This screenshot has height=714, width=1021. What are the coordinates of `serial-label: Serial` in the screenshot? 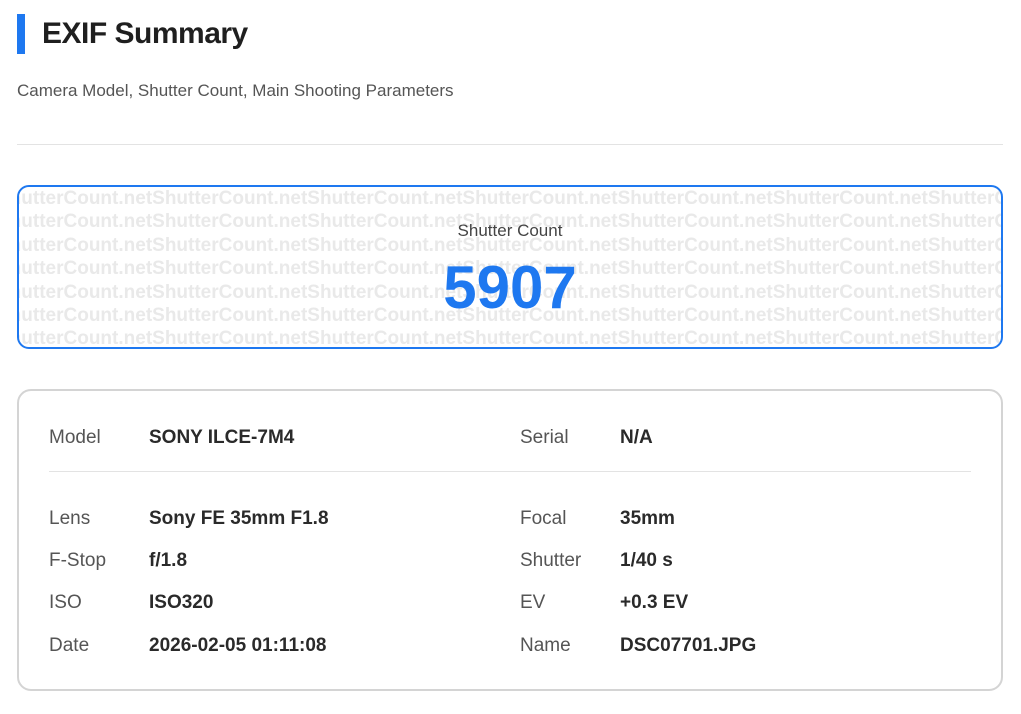 It's located at (544, 437).